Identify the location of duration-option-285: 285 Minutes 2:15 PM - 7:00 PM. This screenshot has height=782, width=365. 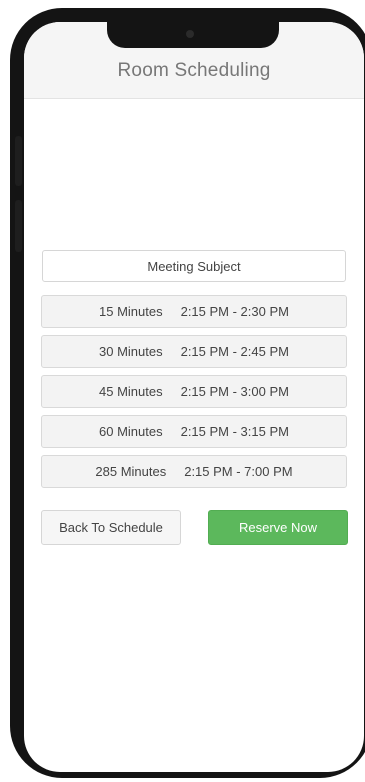
(194, 471).